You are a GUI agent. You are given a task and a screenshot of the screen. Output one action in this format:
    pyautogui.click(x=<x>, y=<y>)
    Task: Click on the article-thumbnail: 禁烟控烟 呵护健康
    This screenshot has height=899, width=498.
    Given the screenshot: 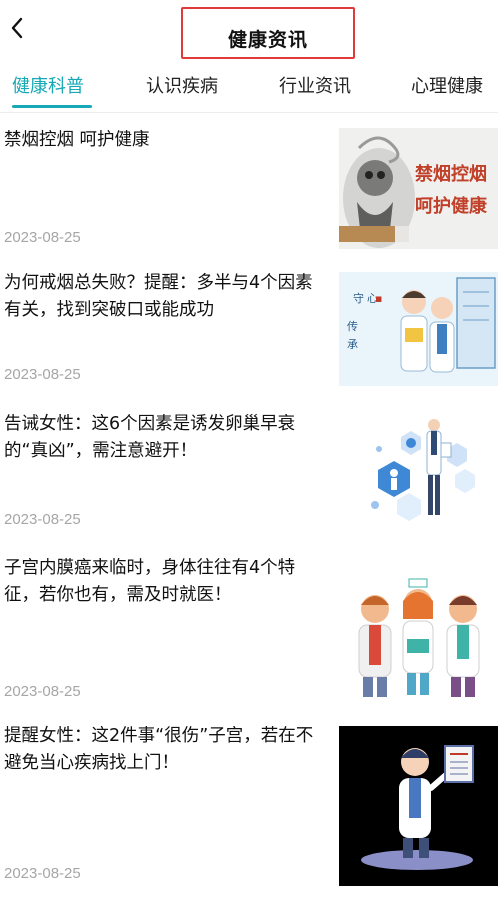 What is the action you would take?
    pyautogui.click(x=418, y=188)
    